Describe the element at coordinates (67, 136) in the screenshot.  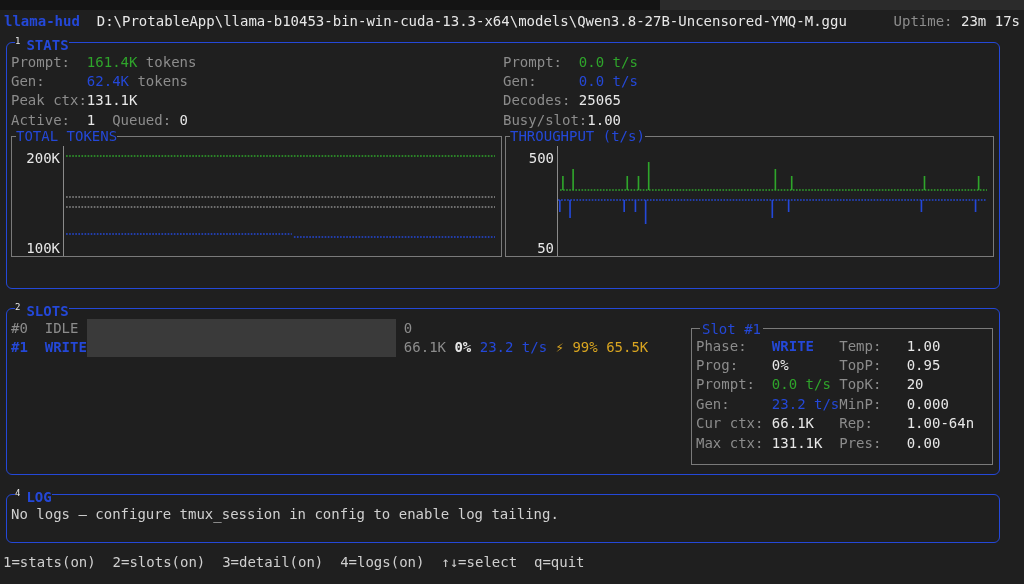
I see `panel-title: TOTAL TOKENS` at that location.